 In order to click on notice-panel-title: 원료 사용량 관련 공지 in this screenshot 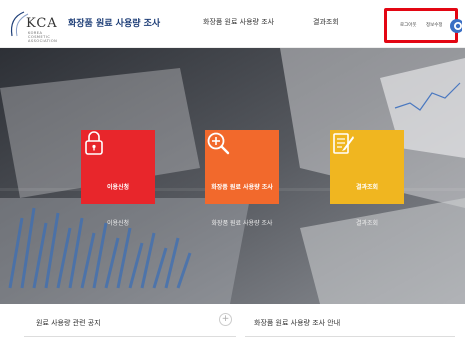, I will do `click(68, 323)`.